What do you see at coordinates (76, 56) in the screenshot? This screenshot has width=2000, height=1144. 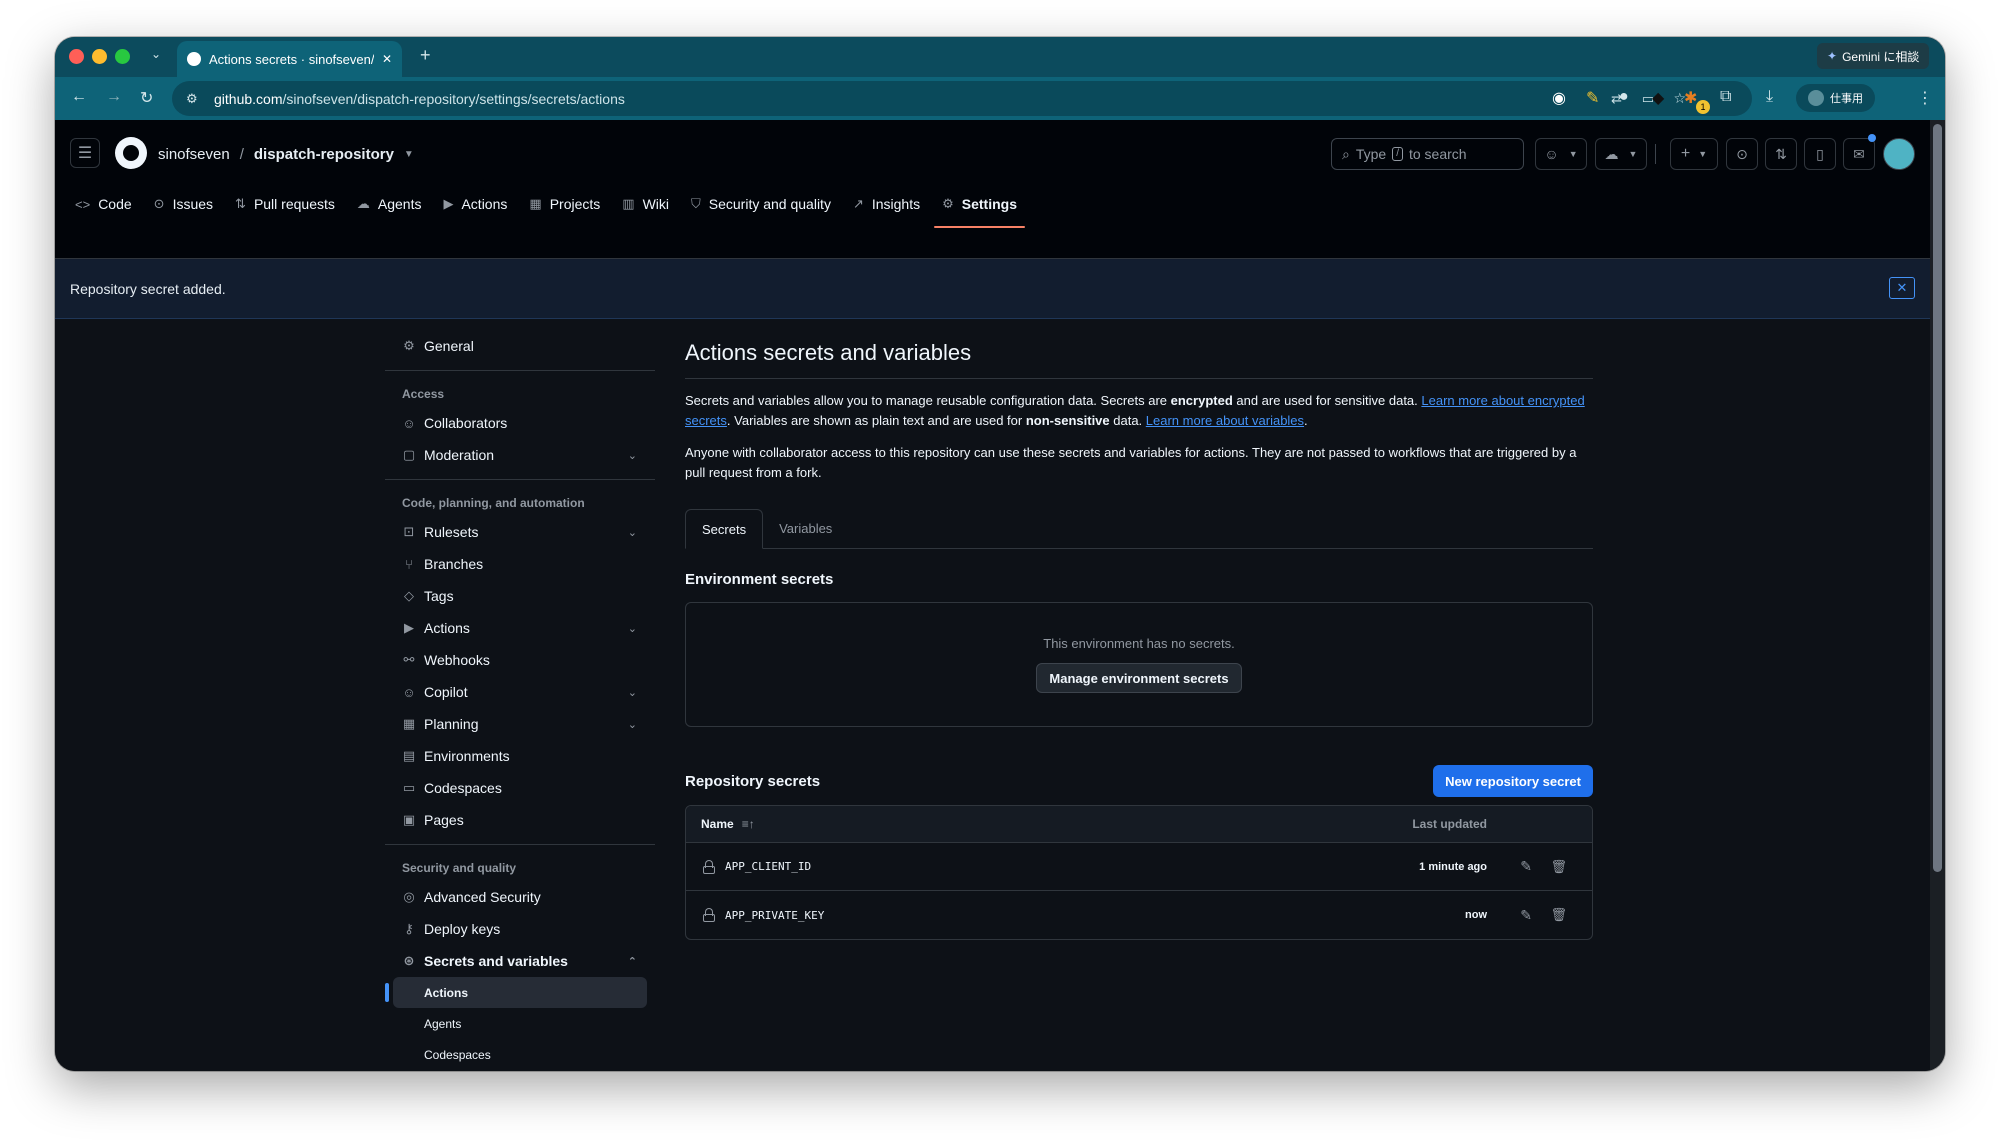 I see `close-window-button` at bounding box center [76, 56].